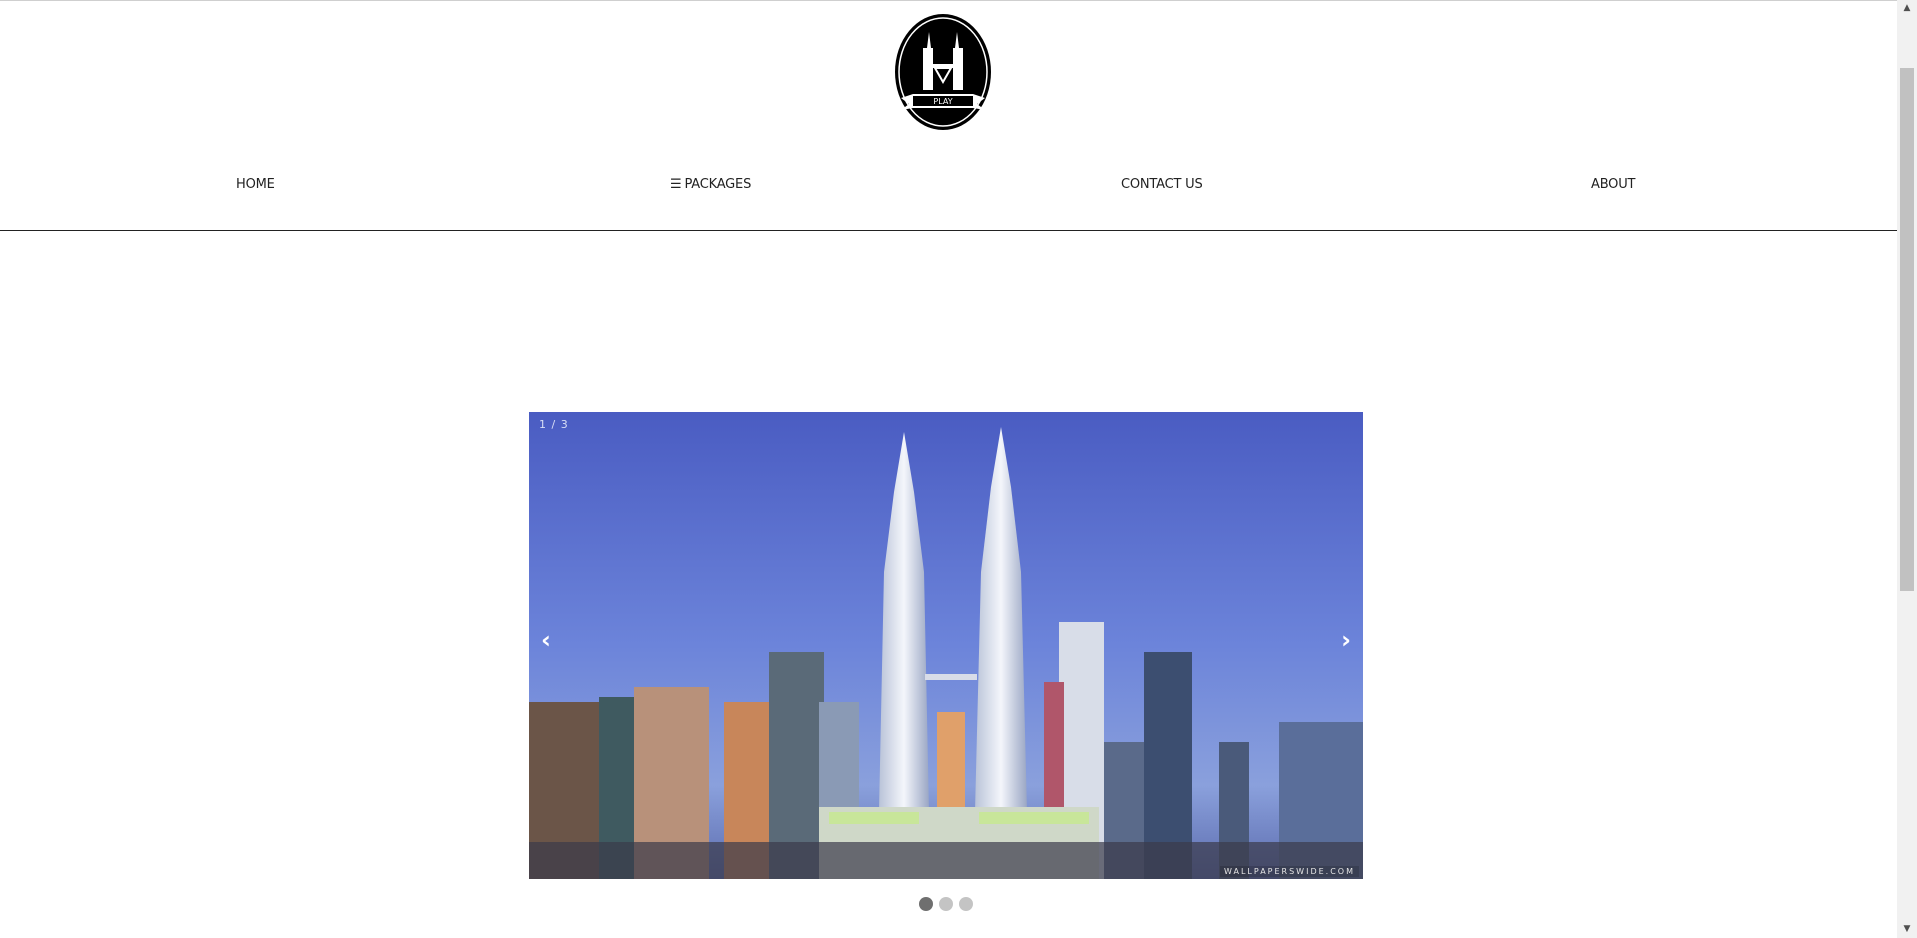 The image size is (1917, 938). I want to click on vertical-scrollbar: ▲ ▼, so click(1907, 469).